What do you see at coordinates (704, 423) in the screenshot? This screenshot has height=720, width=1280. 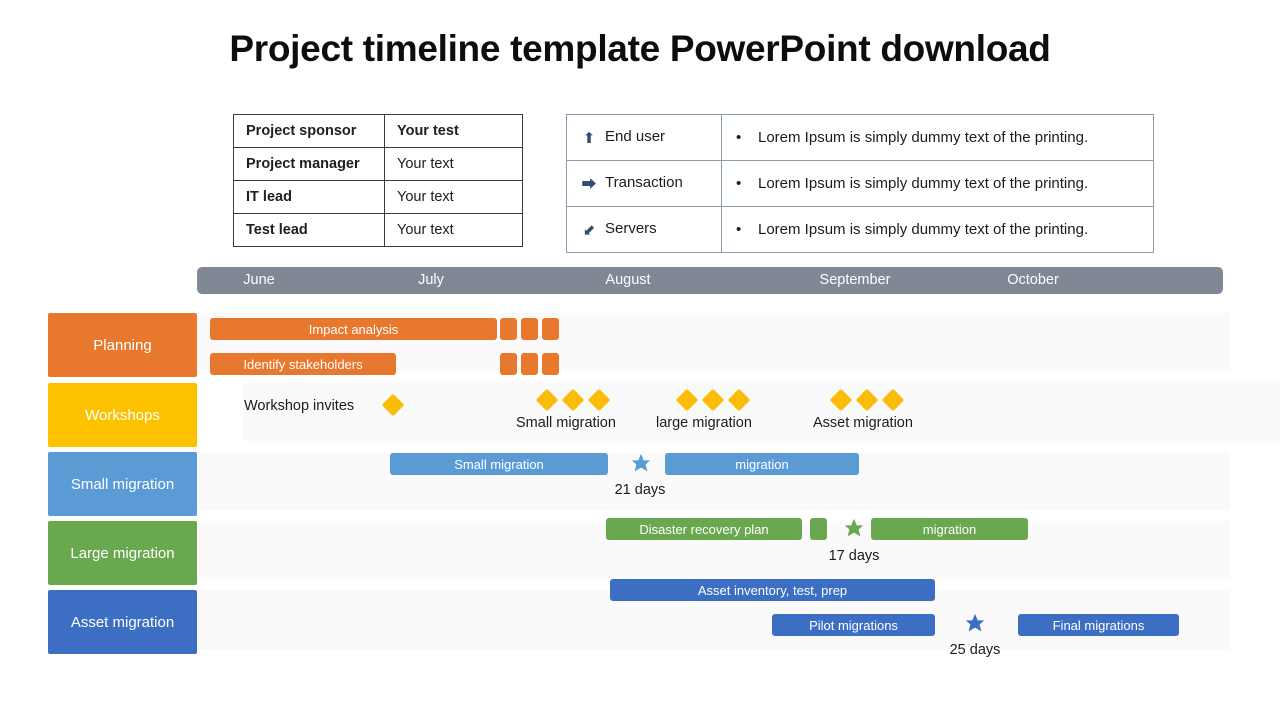 I see `milestone-label-large-migration: large migration` at bounding box center [704, 423].